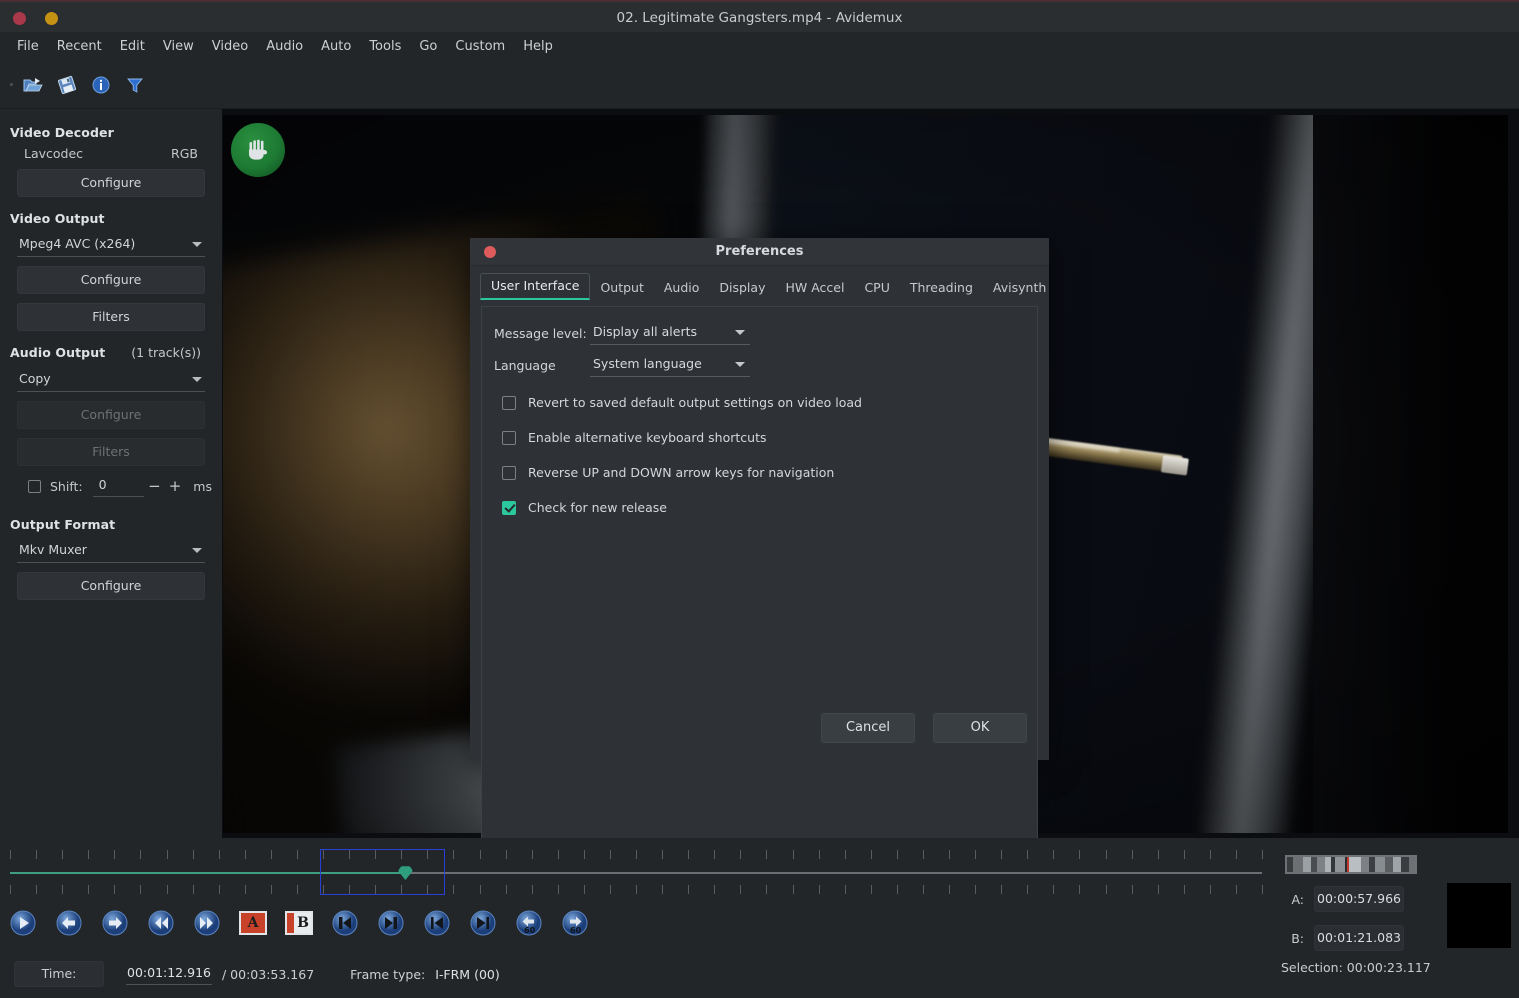  What do you see at coordinates (742, 288) in the screenshot?
I see `tab-display: Display` at bounding box center [742, 288].